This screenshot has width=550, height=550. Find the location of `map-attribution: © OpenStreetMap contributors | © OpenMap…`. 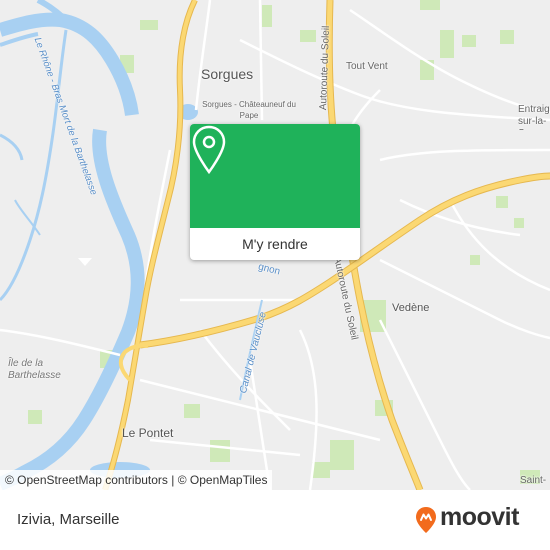

map-attribution: © OpenStreetMap contributors | © OpenMap… is located at coordinates (136, 480).